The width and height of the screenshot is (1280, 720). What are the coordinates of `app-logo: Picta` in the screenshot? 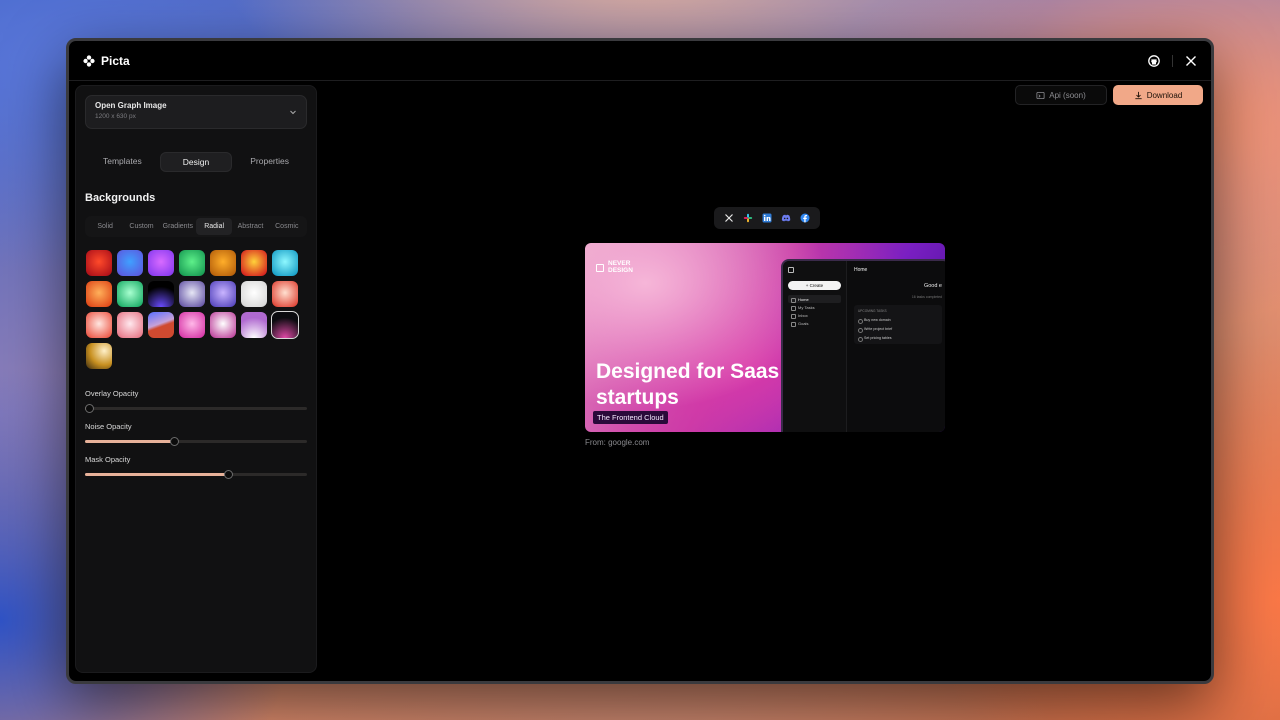 It's located at (106, 61).